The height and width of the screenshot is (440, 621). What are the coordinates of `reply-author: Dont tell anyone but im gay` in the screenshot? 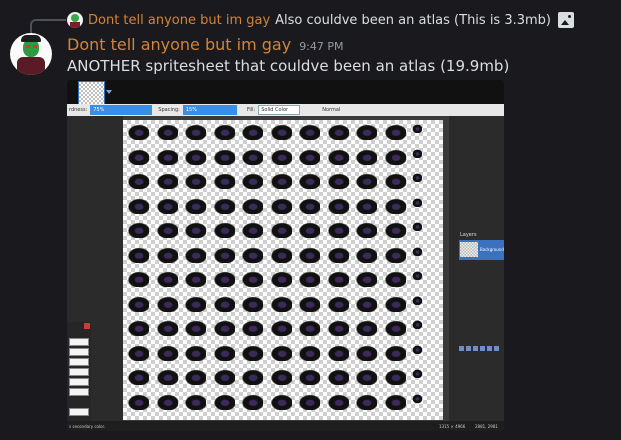 It's located at (179, 20).